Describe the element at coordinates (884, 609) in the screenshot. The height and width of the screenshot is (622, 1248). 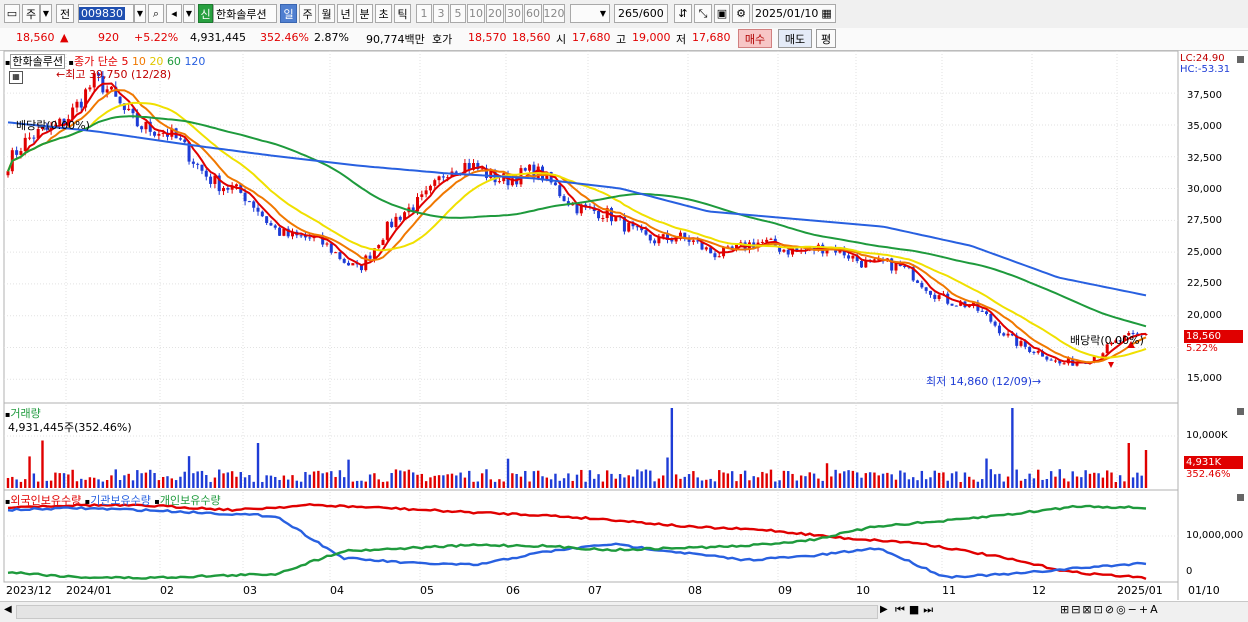
I see `scroll-right-icon: ▶` at that location.